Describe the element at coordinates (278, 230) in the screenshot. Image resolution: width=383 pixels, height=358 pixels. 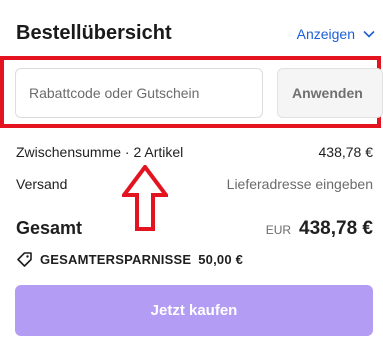
I see `currency-code: EUR` at that location.